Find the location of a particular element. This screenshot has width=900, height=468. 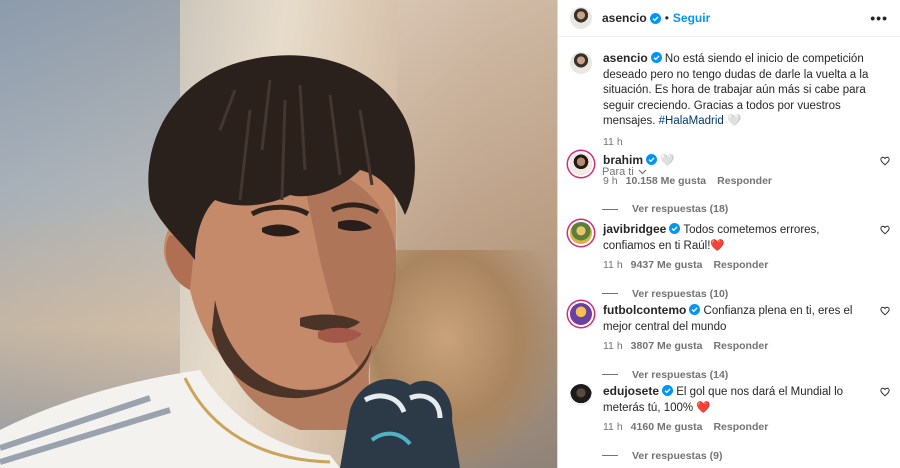

comment-meta: 11 h 4160 Me gusta Responder is located at coordinates (734, 428).